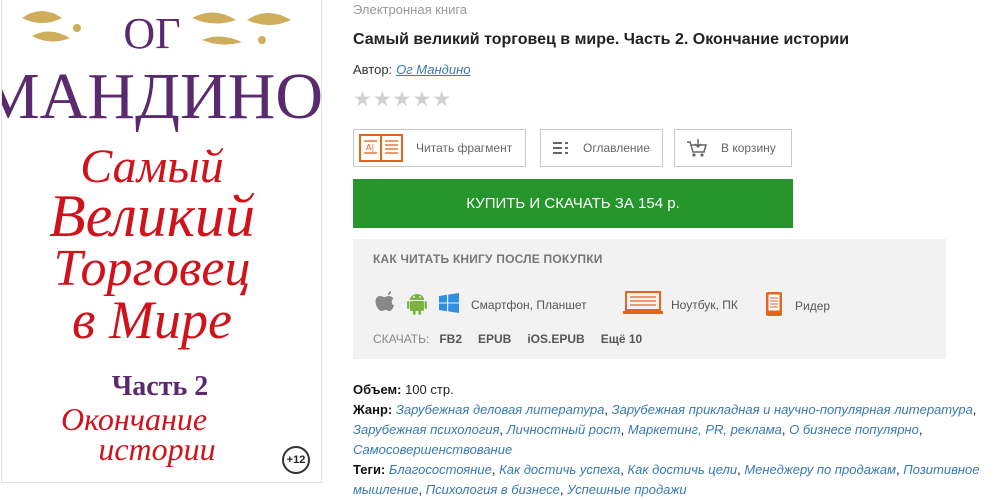 The width and height of the screenshot is (996, 500). Describe the element at coordinates (151, 33) in the screenshot. I see `cover-author-line1: ОГ` at that location.